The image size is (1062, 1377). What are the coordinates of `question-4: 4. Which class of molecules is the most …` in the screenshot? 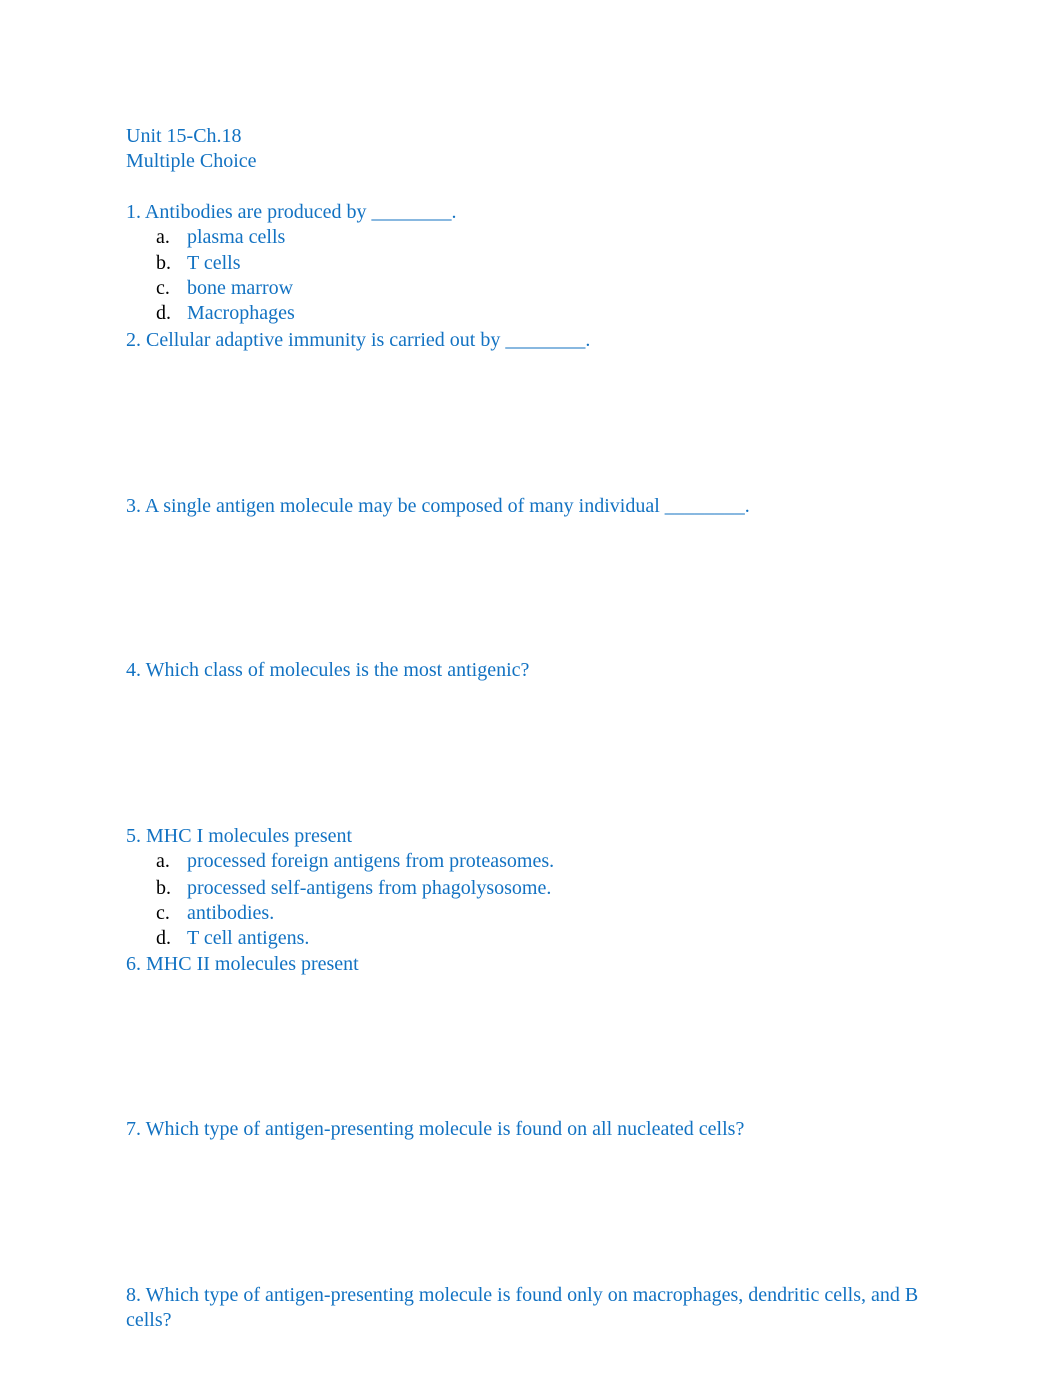 It's located at (328, 670).